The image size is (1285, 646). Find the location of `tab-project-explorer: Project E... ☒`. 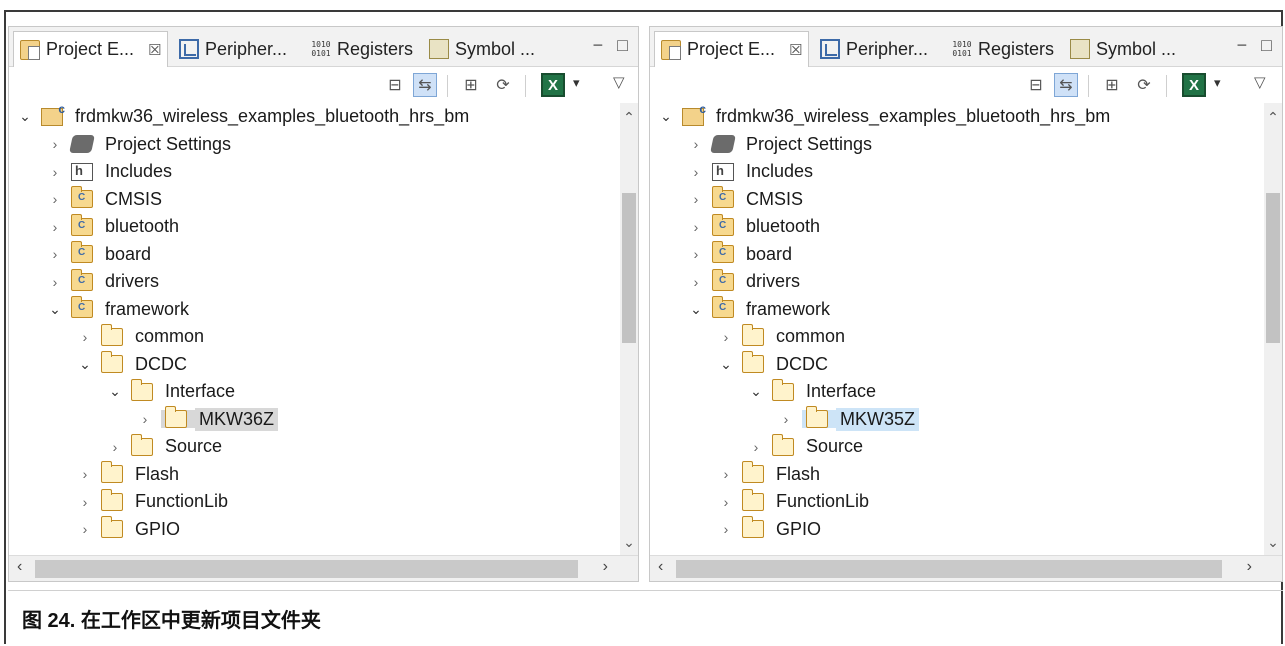

tab-project-explorer: Project E... ☒ is located at coordinates (91, 49).